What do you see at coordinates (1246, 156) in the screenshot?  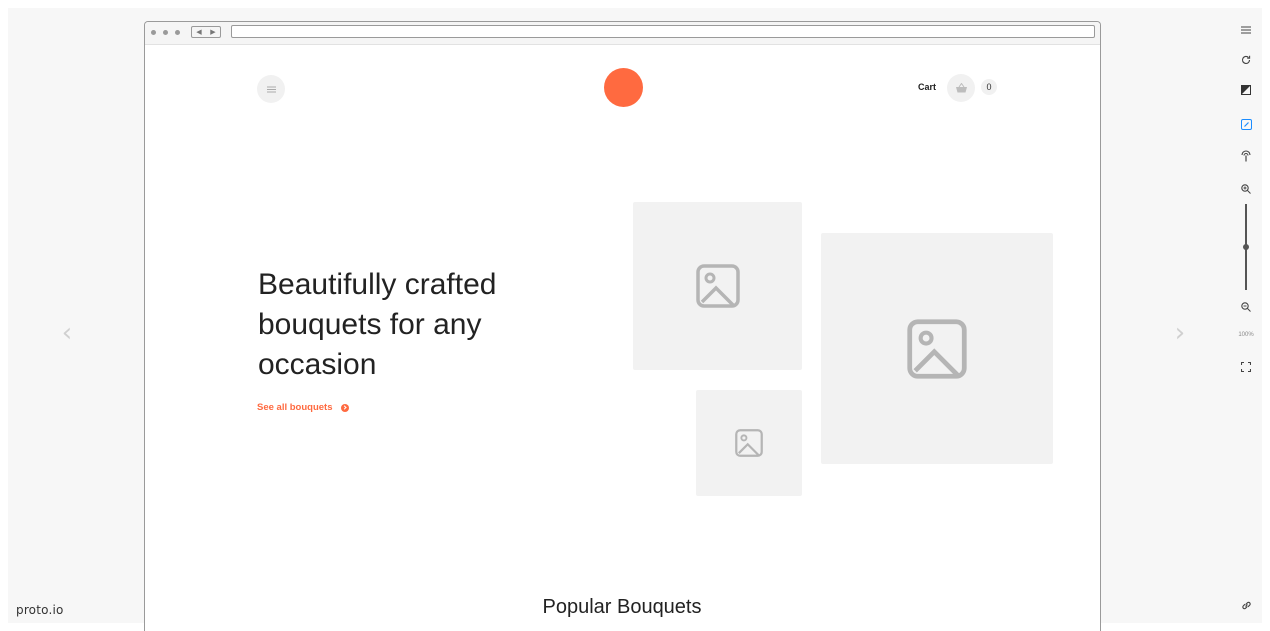 I see `broadcast-icon` at bounding box center [1246, 156].